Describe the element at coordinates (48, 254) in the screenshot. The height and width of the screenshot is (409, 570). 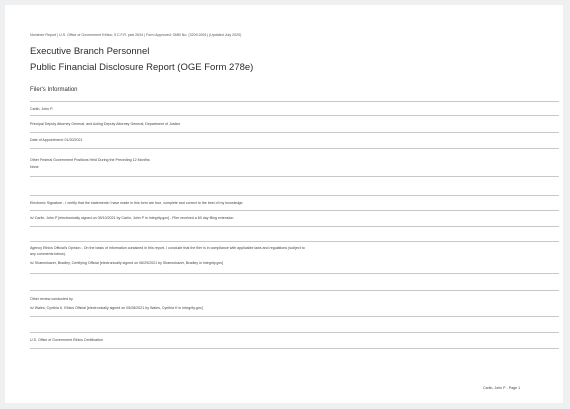
I see `agency-opinion-line2: any comments below).` at that location.